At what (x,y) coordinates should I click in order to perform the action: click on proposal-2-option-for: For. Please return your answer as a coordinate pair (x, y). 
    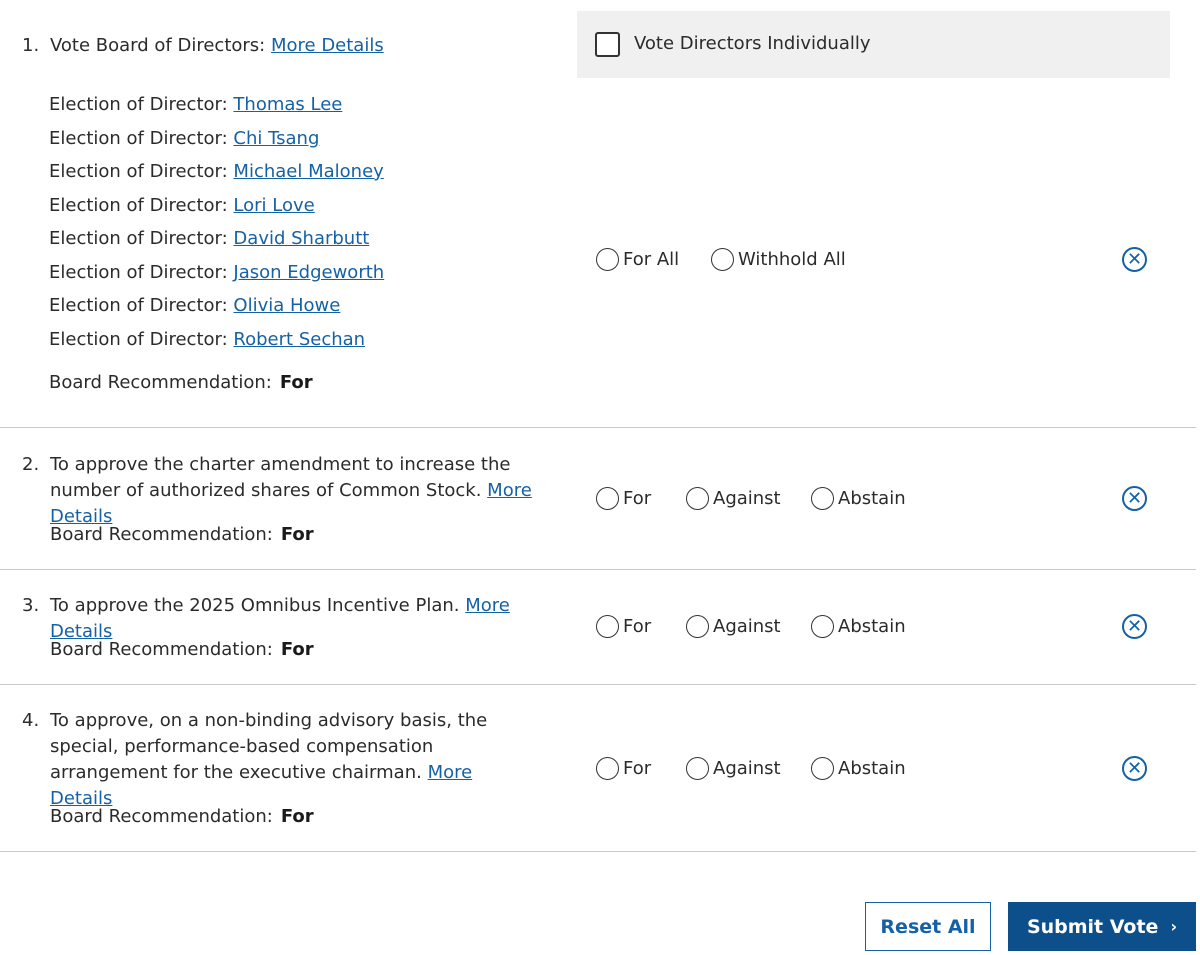
    Looking at the image, I should click on (623, 498).